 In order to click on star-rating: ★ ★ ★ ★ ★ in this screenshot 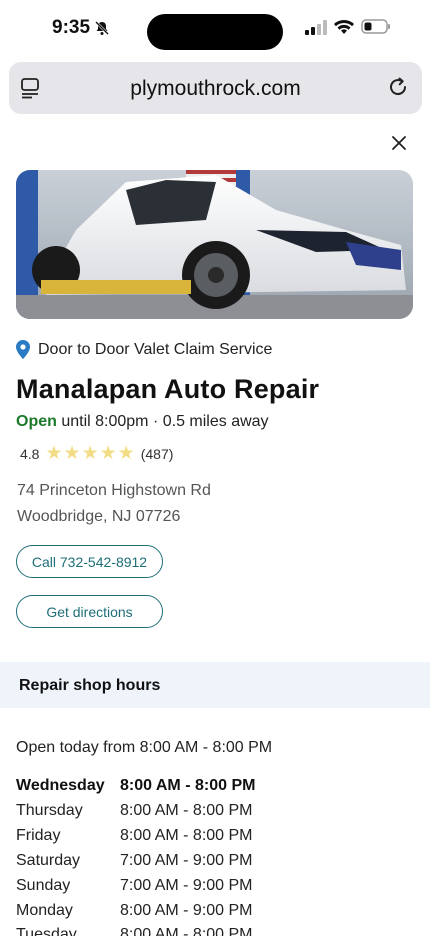, I will do `click(90, 453)`.